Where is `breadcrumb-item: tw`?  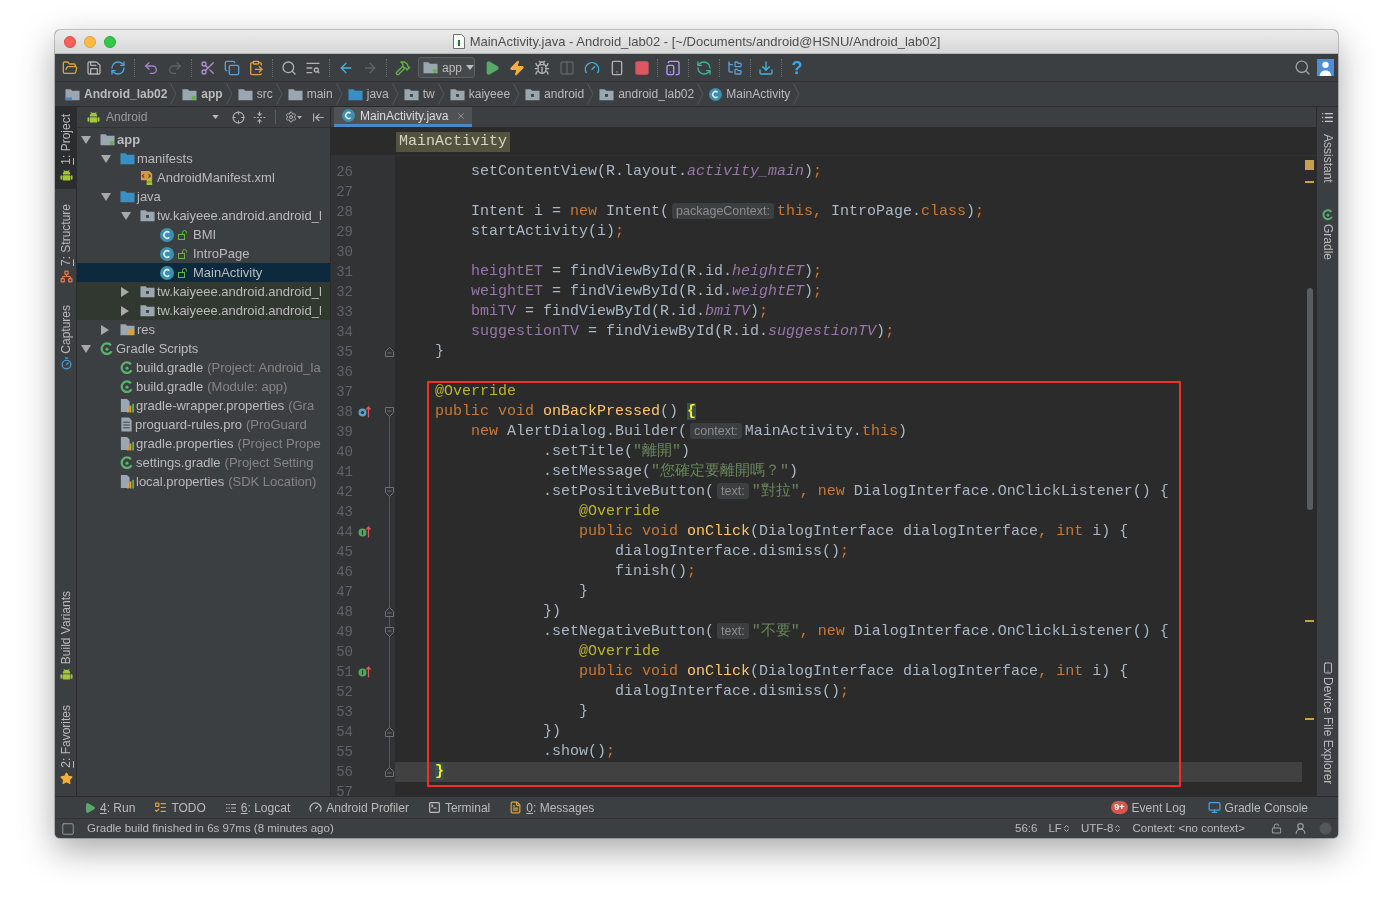 breadcrumb-item: tw is located at coordinates (419, 94).